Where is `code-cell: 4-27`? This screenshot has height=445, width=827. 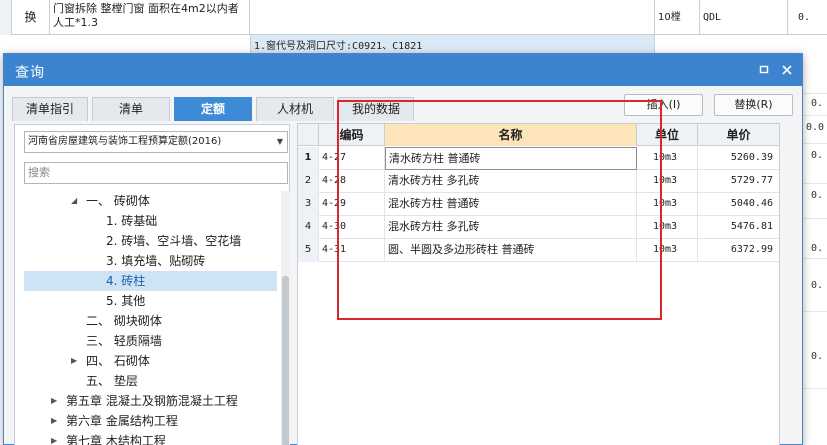
code-cell: 4-27 is located at coordinates (352, 158).